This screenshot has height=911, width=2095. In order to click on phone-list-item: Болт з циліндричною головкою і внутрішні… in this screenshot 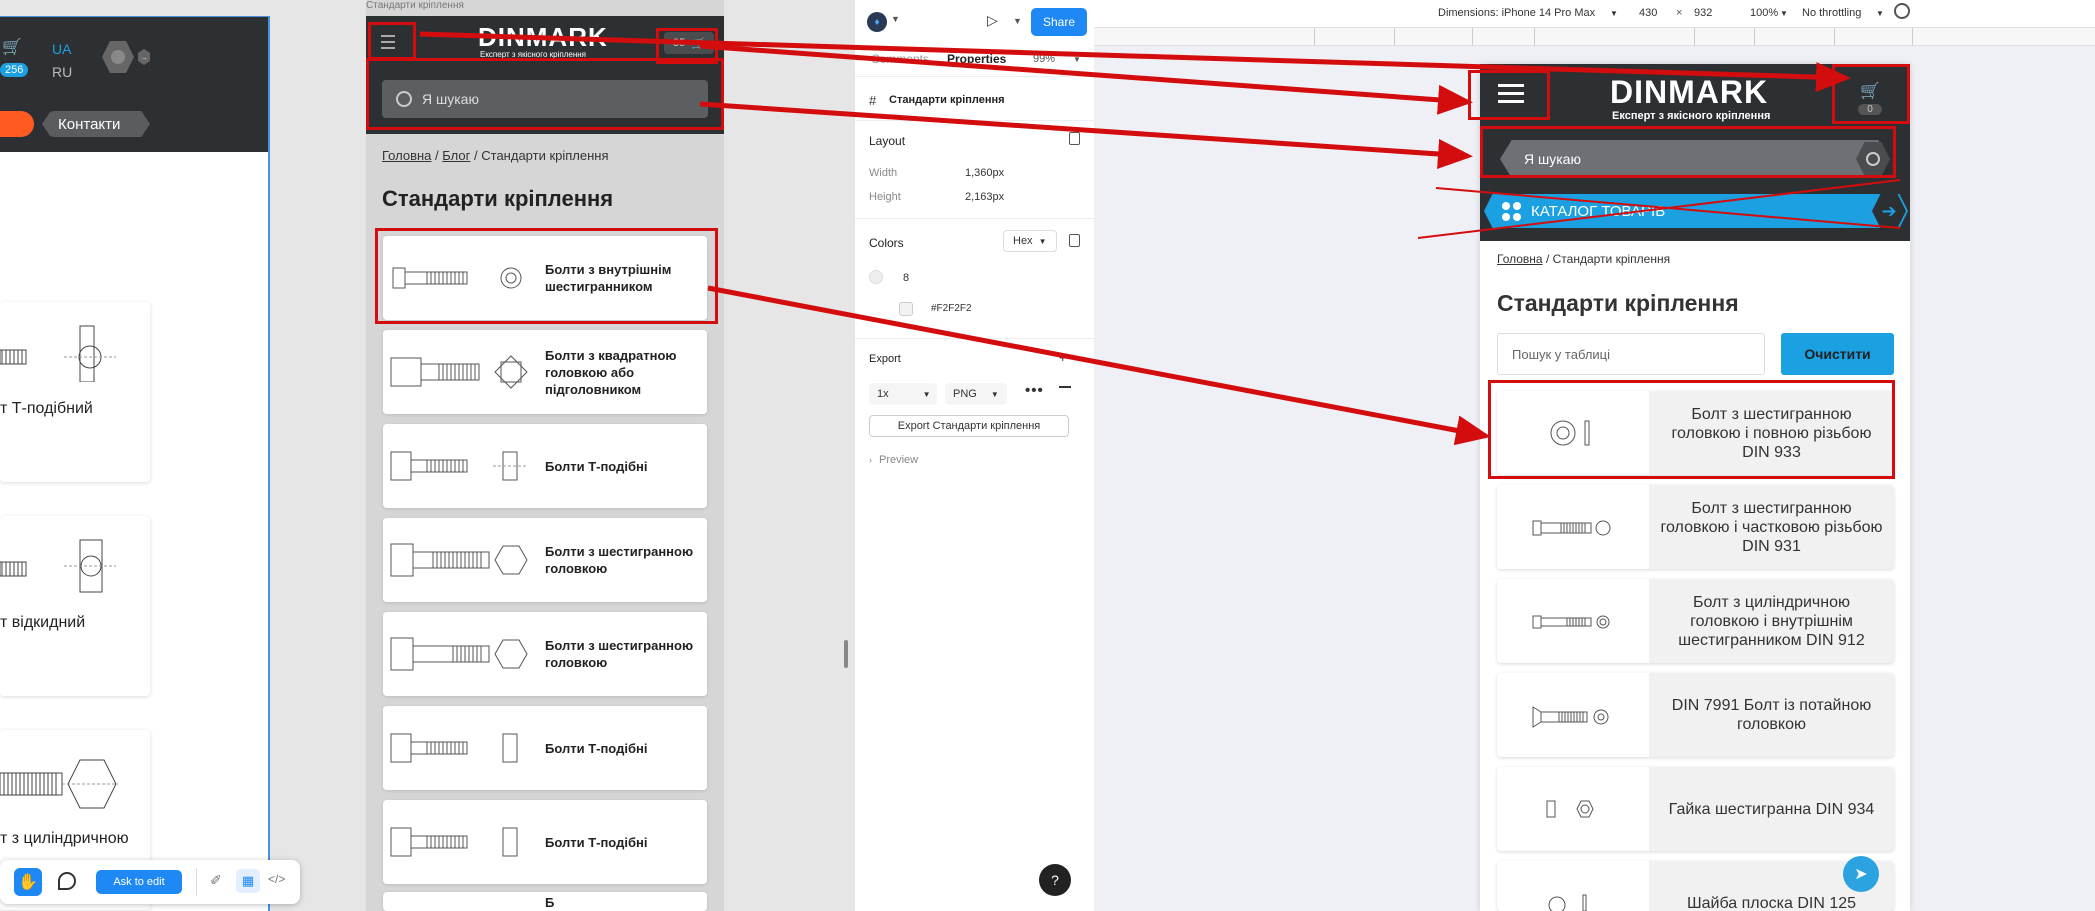, I will do `click(1695, 621)`.